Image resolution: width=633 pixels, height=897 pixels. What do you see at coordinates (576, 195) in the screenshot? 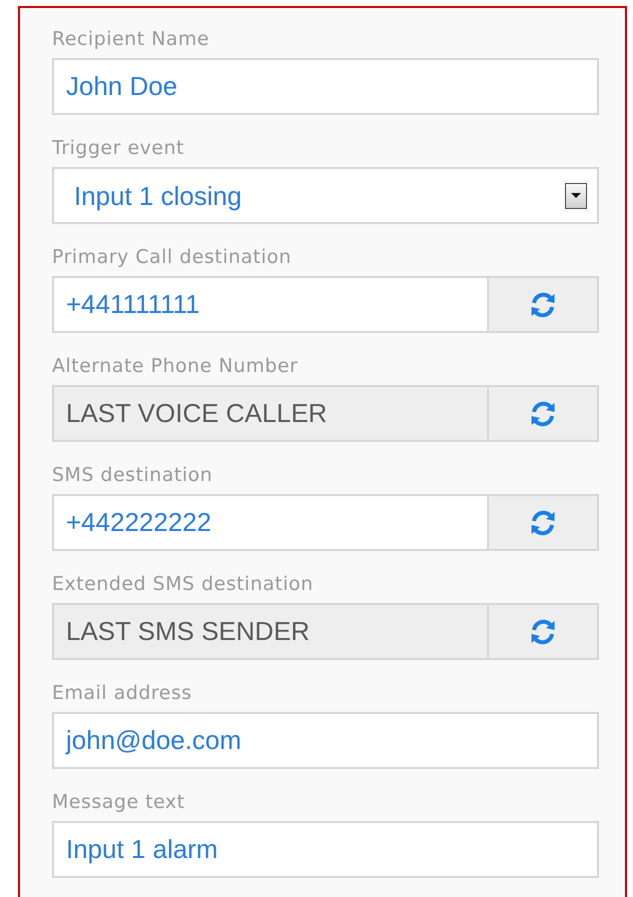
I see `dropdown-caret-icon` at bounding box center [576, 195].